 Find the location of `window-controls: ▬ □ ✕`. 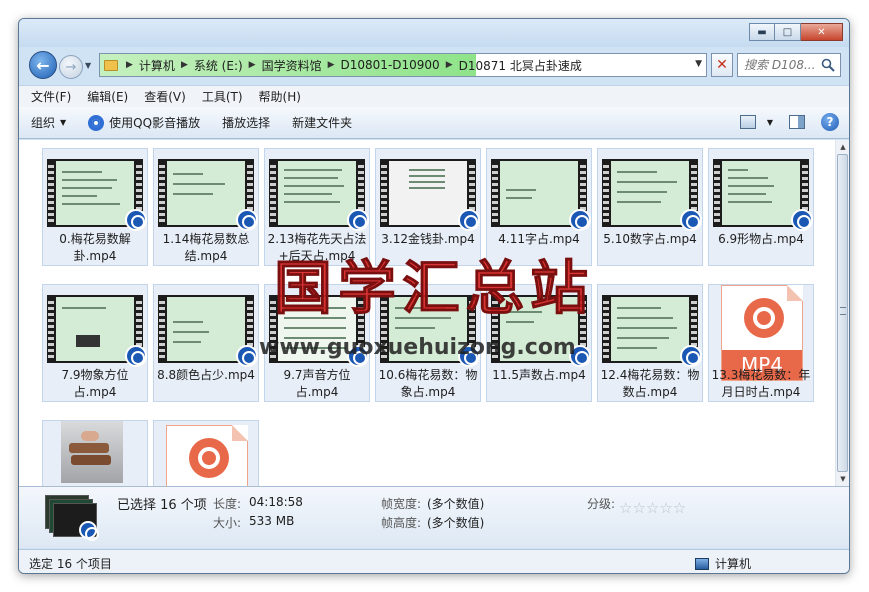

window-controls: ▬ □ ✕ is located at coordinates (796, 32).